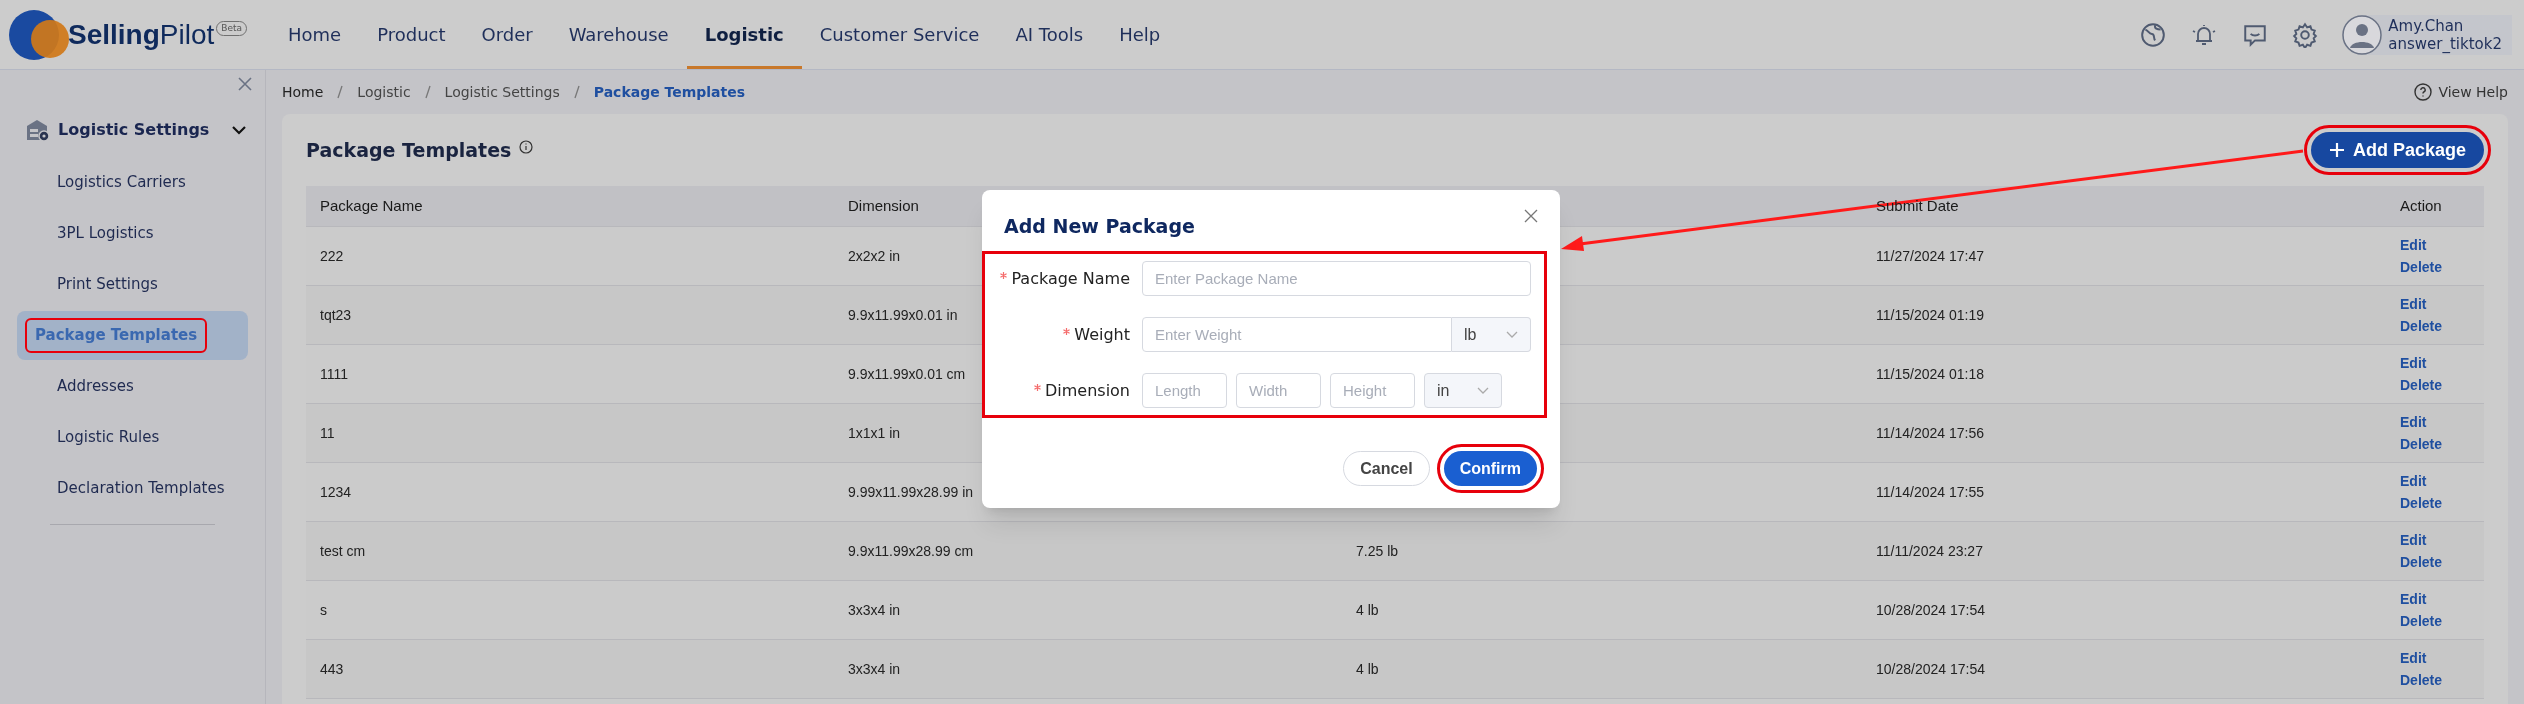 The height and width of the screenshot is (704, 2524). Describe the element at coordinates (1297, 334) in the screenshot. I see `input-field: Enter Weight` at that location.